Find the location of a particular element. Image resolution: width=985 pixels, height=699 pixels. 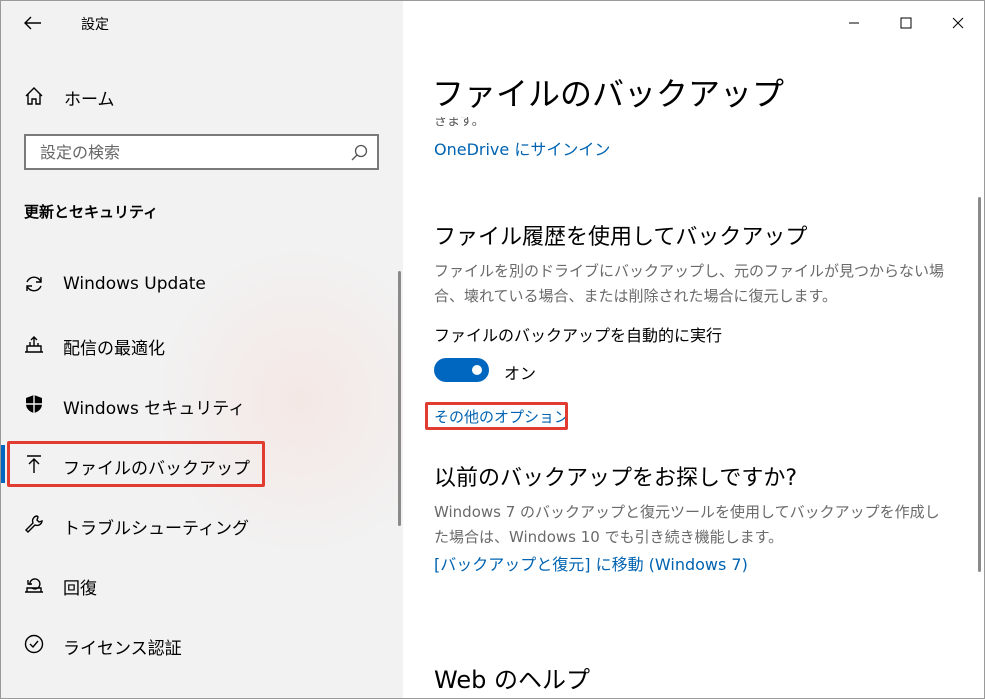

sidebar-scrollbar is located at coordinates (399, 398).